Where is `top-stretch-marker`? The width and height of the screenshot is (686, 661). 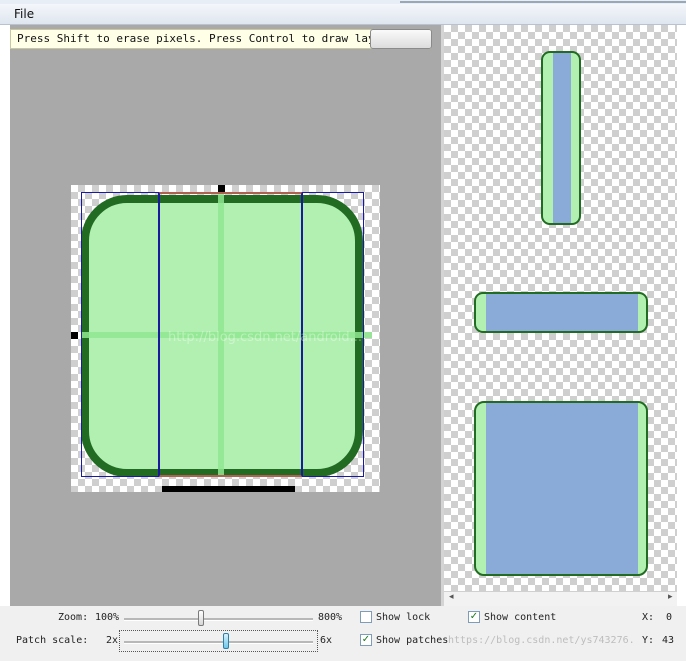 top-stretch-marker is located at coordinates (221, 188).